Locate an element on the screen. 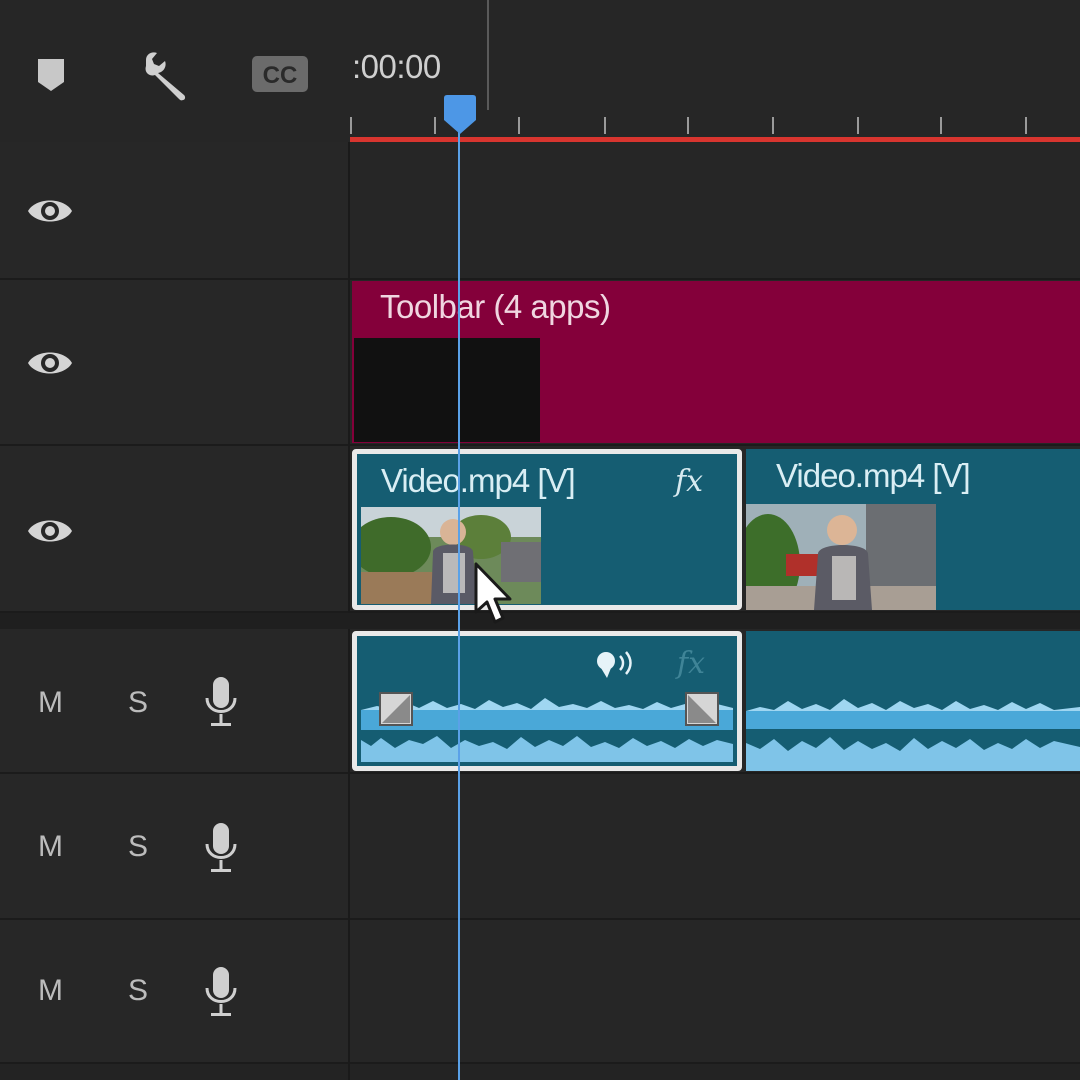  video-audio-divider is located at coordinates (540, 621).